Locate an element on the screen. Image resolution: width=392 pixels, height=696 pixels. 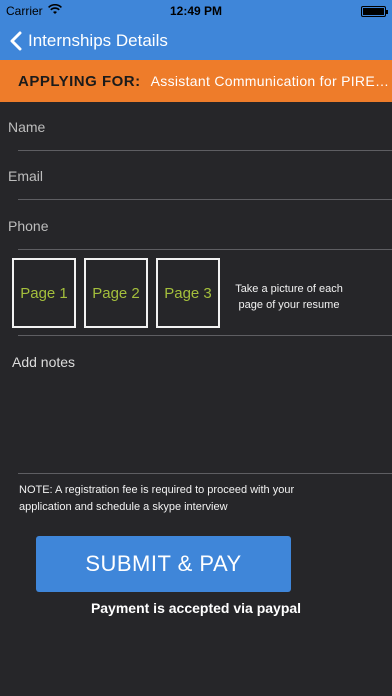
nav-bar: Internships Details is located at coordinates (196, 41).